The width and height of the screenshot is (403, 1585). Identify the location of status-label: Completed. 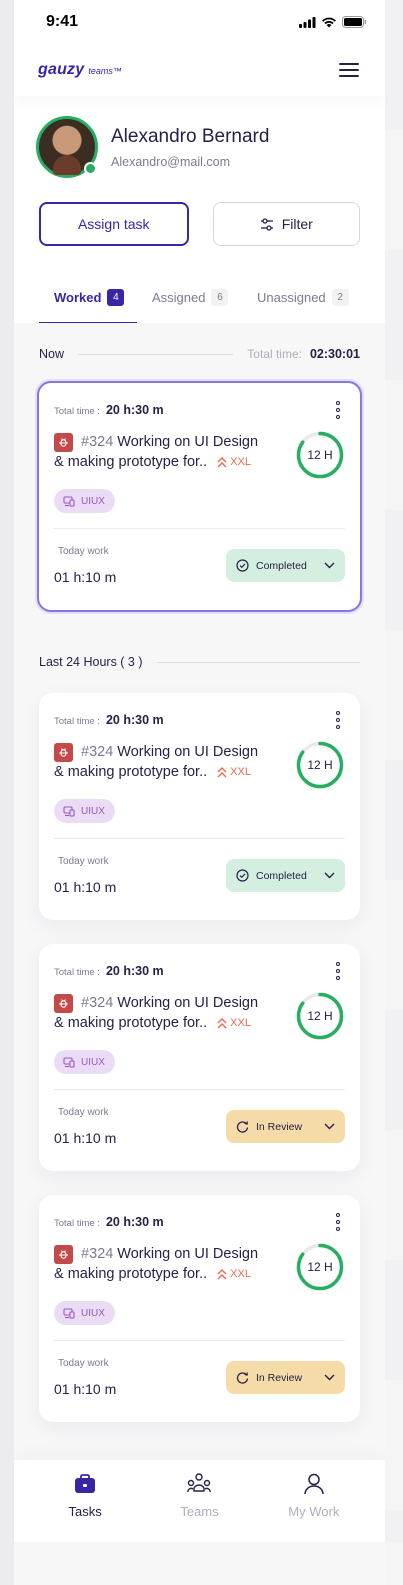
(281, 565).